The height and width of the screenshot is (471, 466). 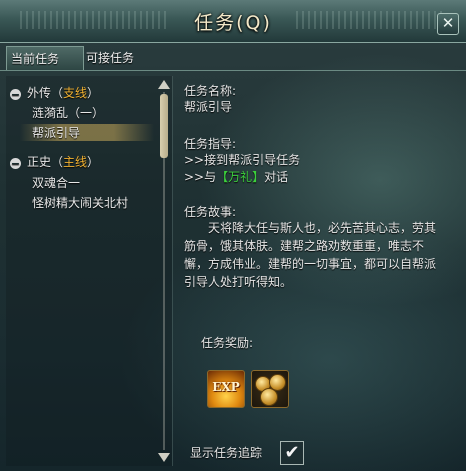 I want to click on close-icon: ✕, so click(x=448, y=23).